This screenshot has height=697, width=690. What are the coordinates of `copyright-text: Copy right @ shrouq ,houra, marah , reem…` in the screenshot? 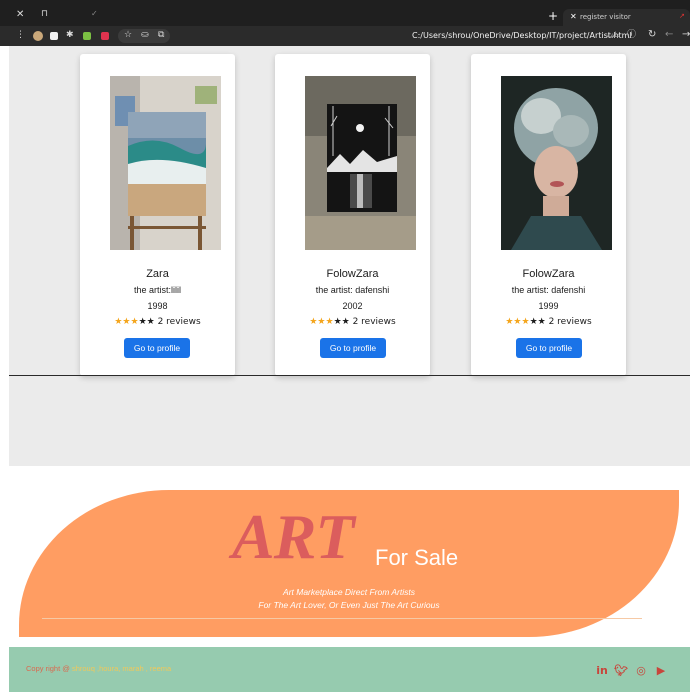 It's located at (98, 669).